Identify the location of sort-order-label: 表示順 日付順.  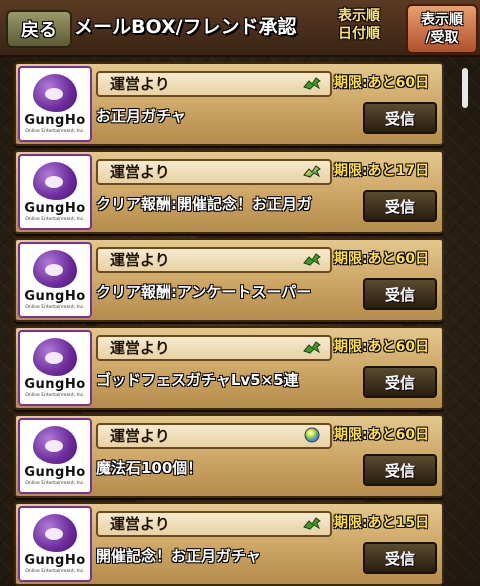
(359, 25).